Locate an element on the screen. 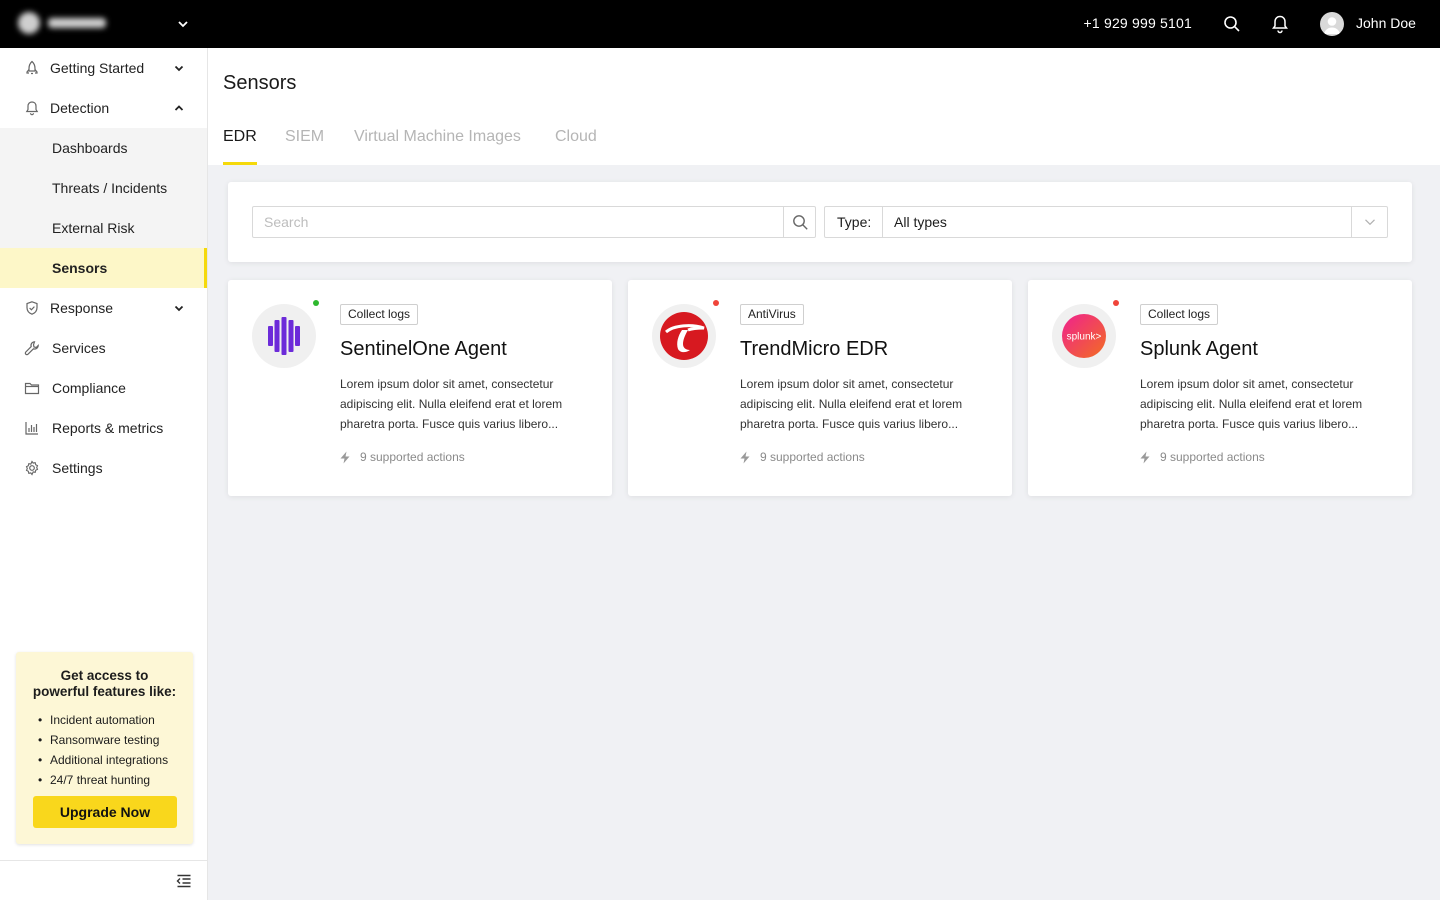 The width and height of the screenshot is (1440, 900). type-select: Type: All types is located at coordinates (1106, 222).